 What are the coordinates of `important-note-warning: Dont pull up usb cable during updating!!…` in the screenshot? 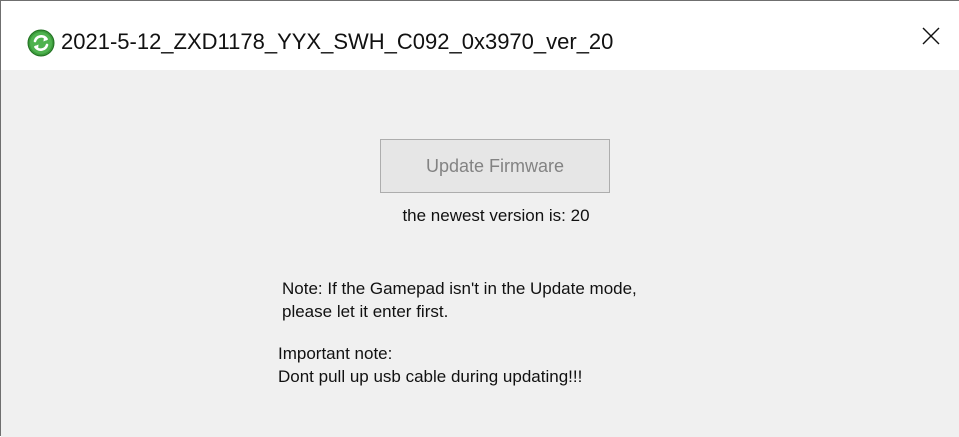 It's located at (430, 376).